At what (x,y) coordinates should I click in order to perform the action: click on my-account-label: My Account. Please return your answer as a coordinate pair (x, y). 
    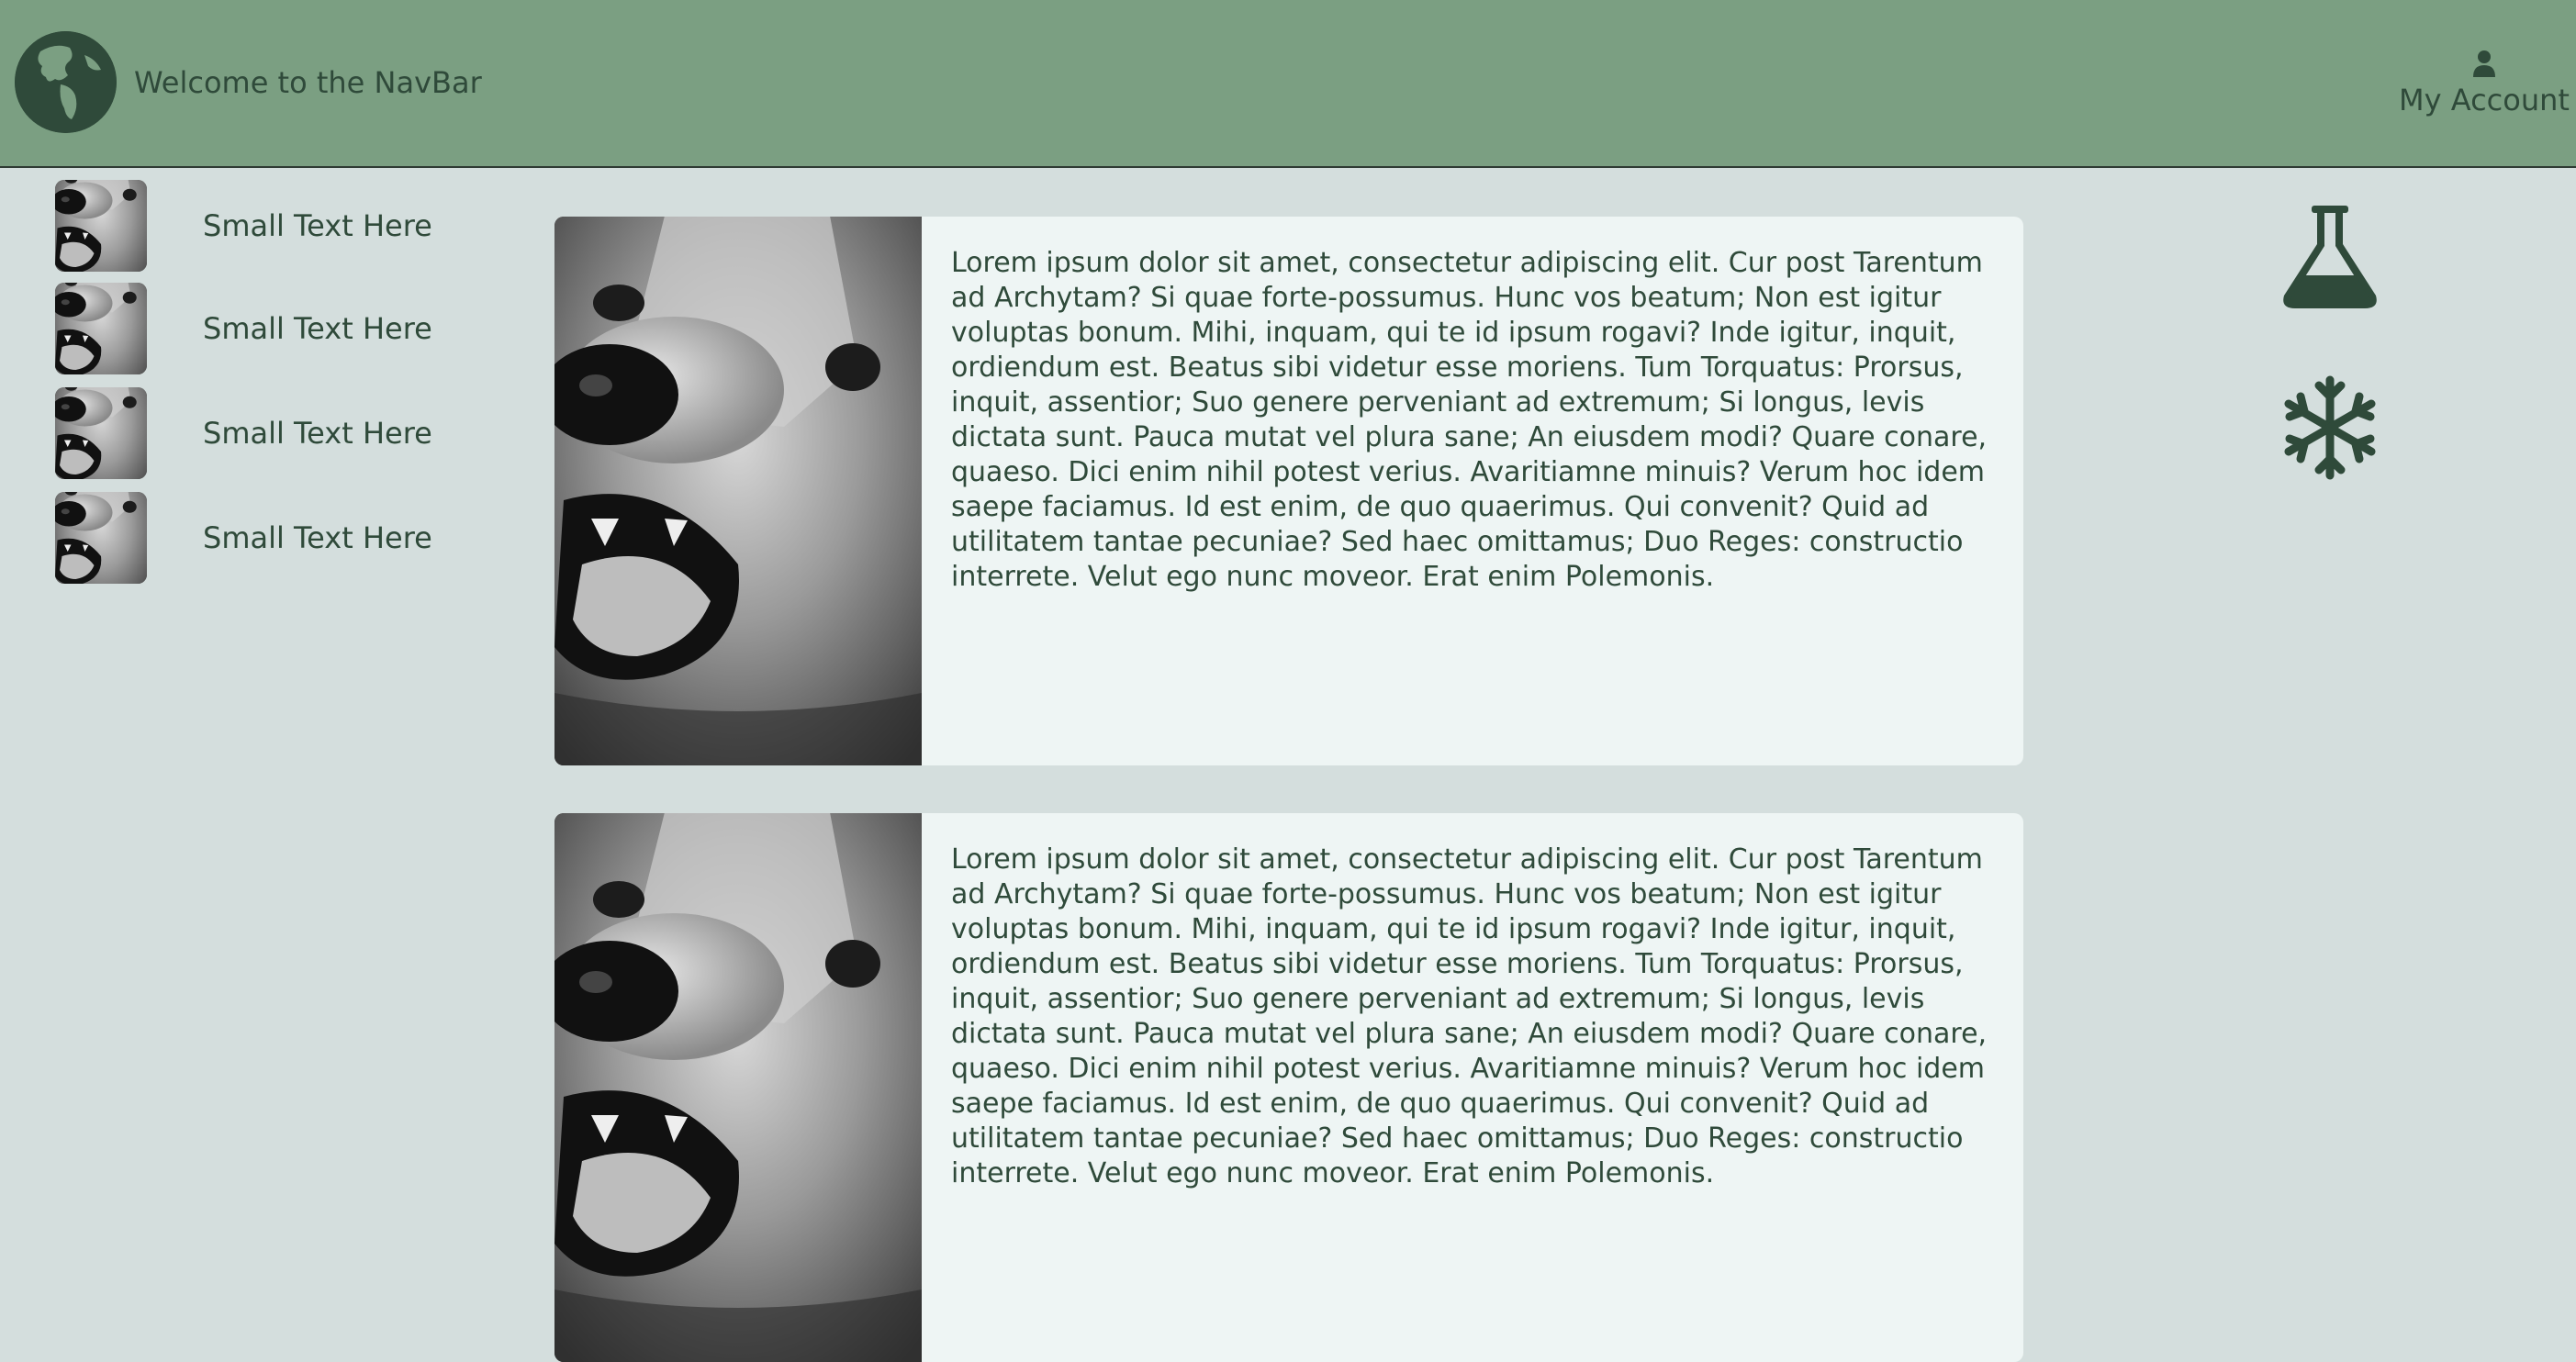
    Looking at the image, I should click on (2484, 100).